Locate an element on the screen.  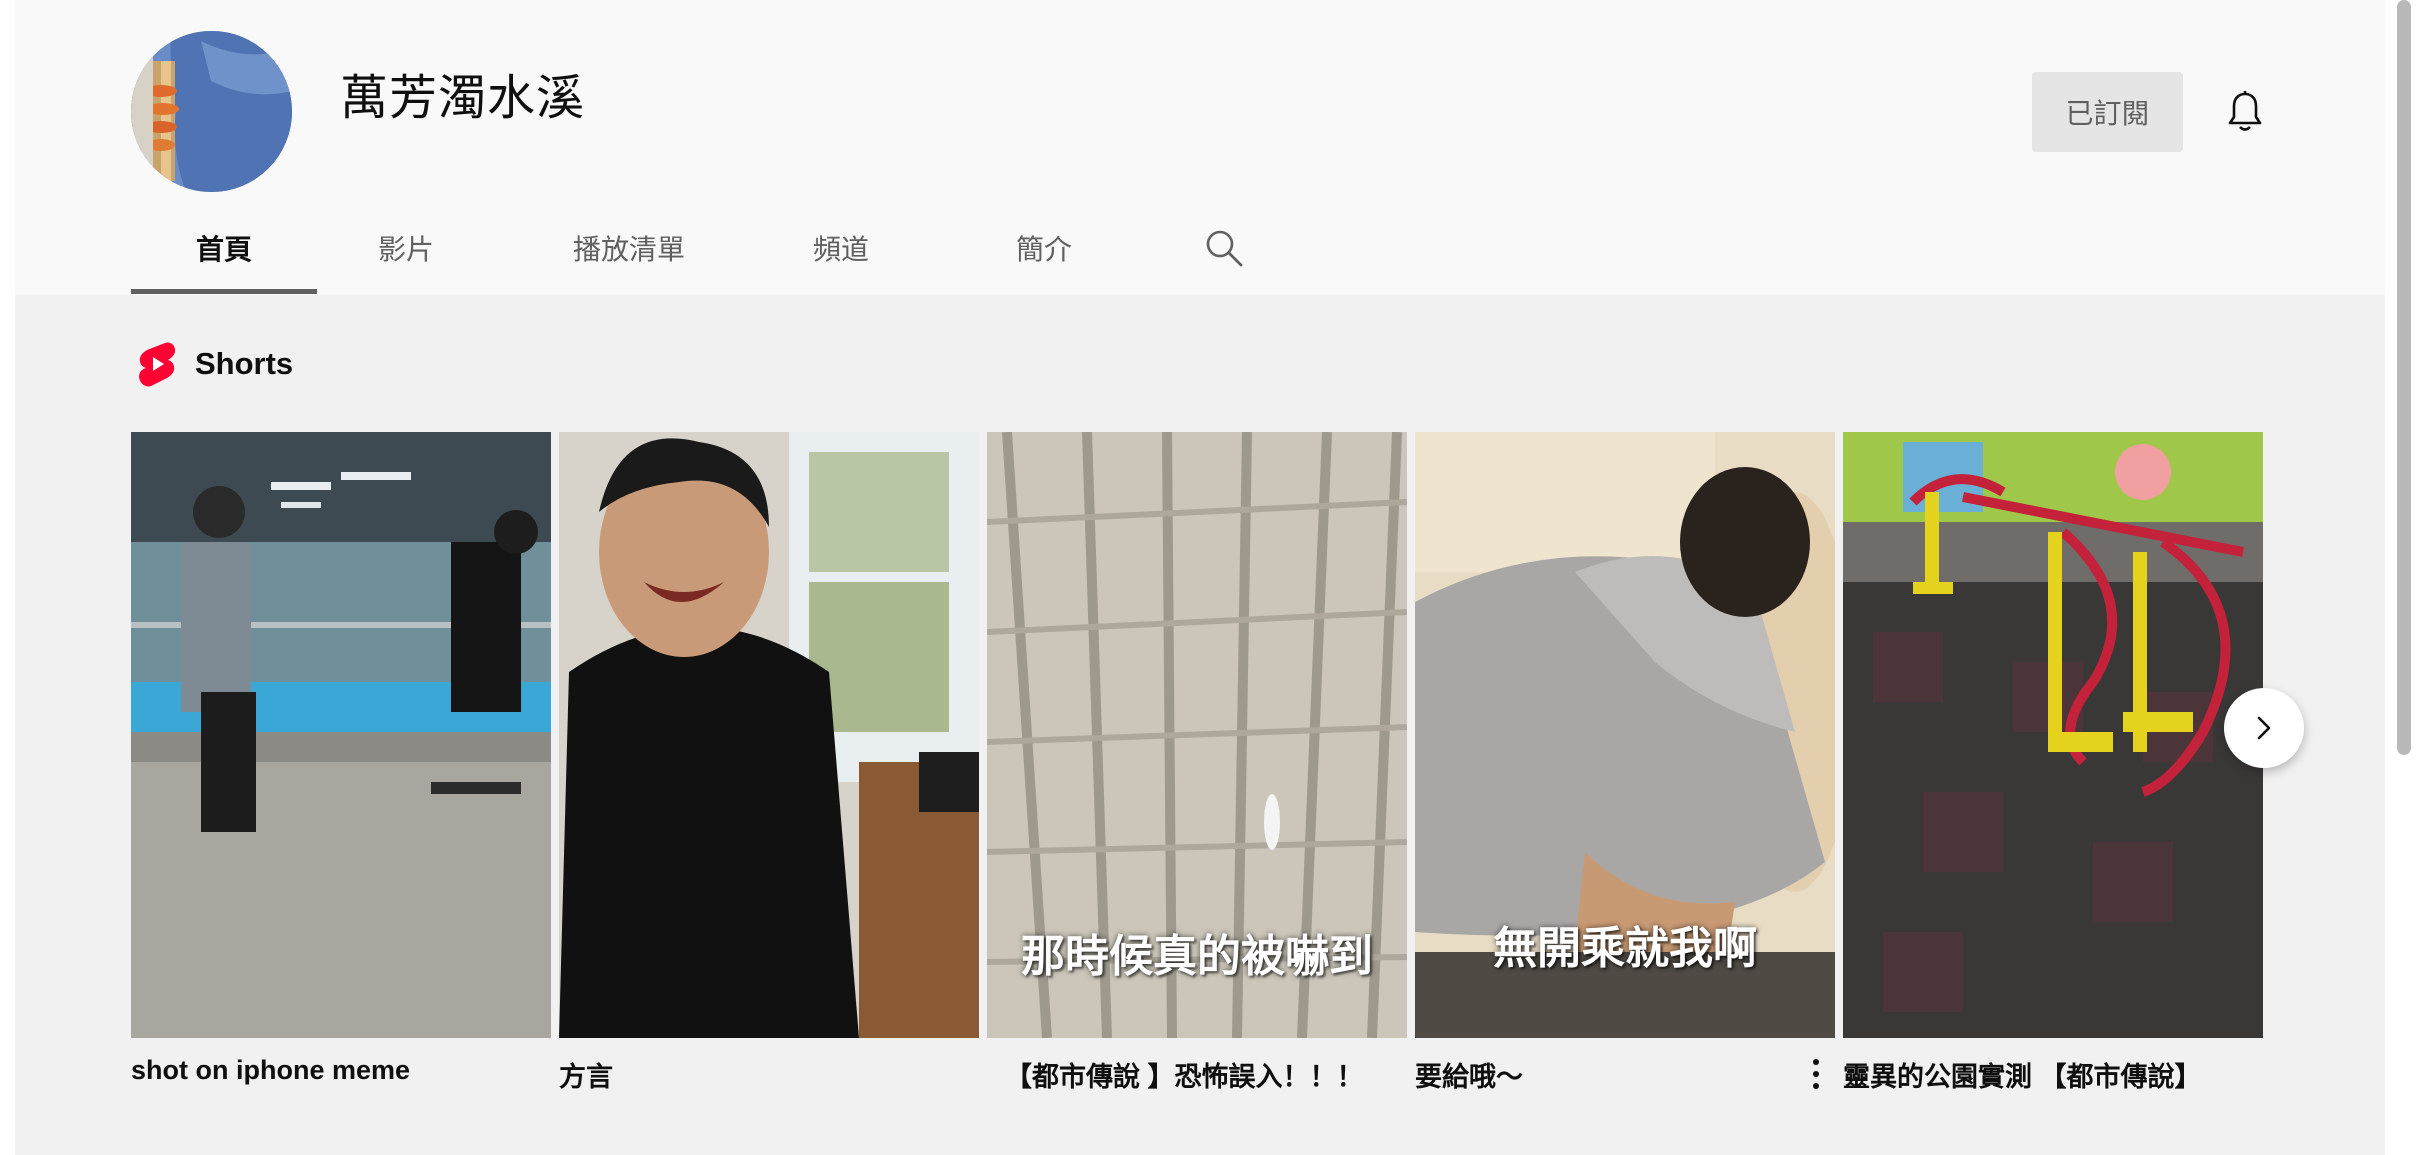
short-title: 靈異的公園實測 【都市傳說】 is located at coordinates (2022, 1074).